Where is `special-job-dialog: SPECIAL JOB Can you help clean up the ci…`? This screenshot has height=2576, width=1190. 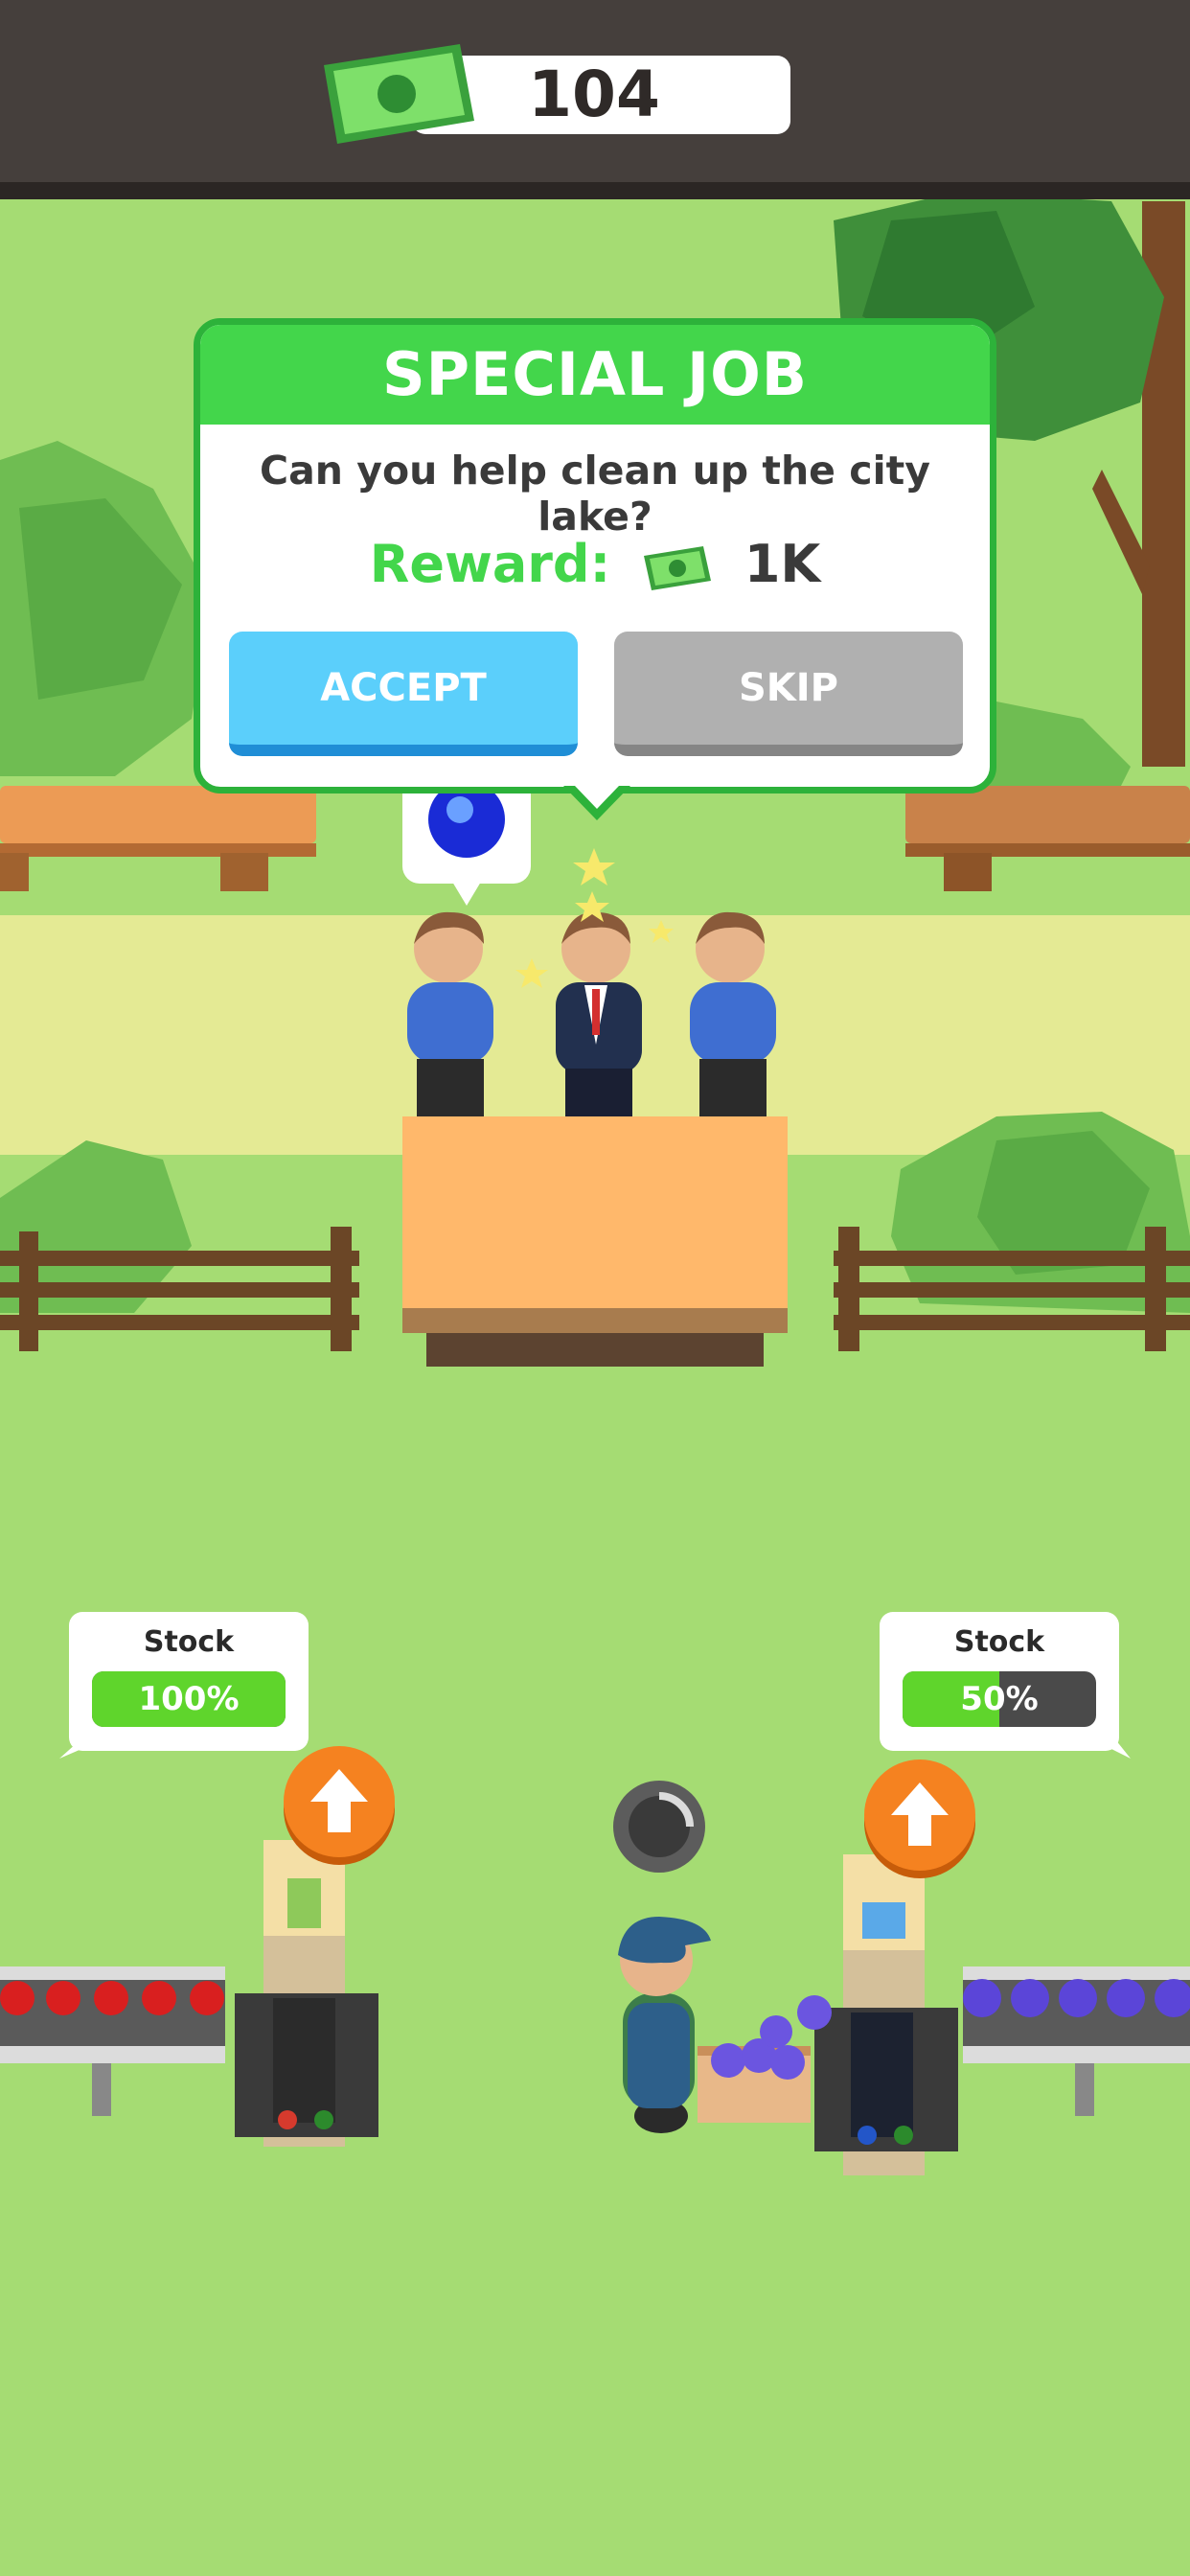
special-job-dialog: SPECIAL JOB Can you help clean up the ci… is located at coordinates (595, 556).